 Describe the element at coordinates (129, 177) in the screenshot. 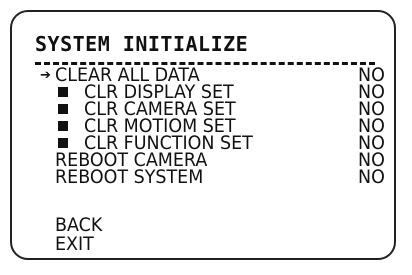

I see `menu-item-label: REBOOT SYSTEM` at that location.